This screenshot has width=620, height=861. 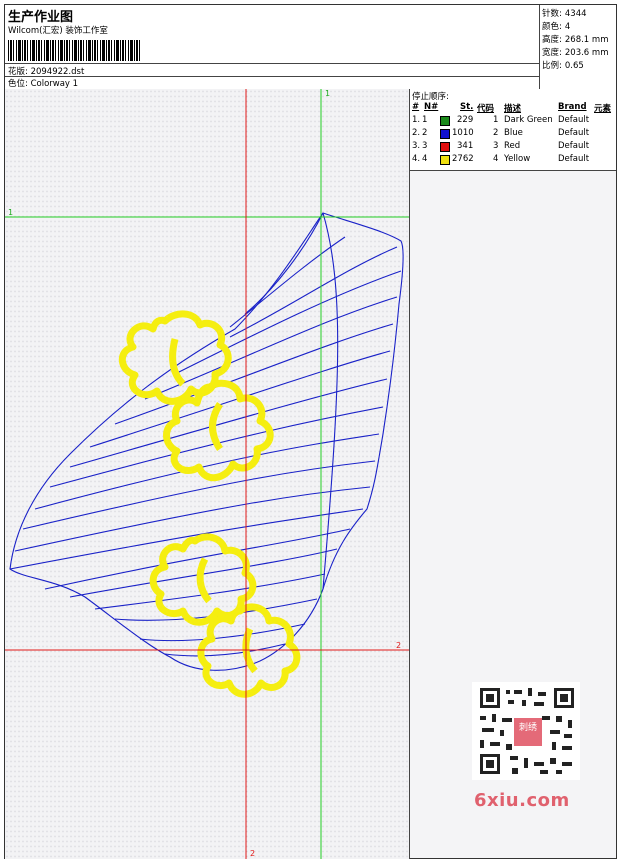 I want to click on page-title: 生产作业图, so click(x=41, y=17).